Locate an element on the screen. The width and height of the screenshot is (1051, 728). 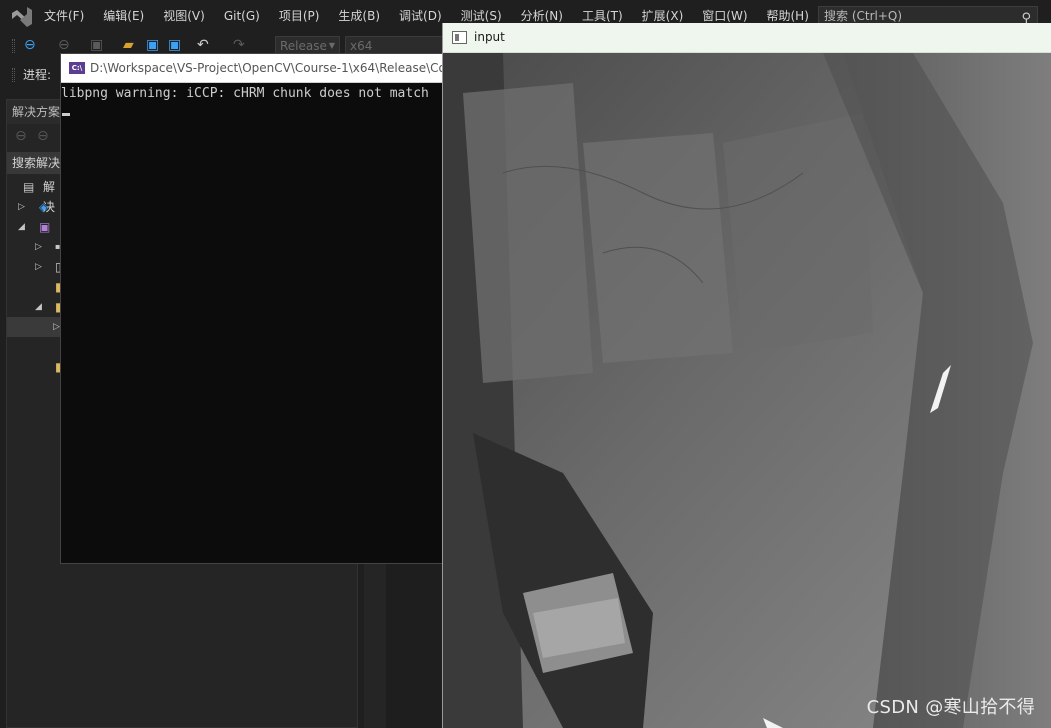
menu-project: 项目(P) is located at coordinates (299, 16).